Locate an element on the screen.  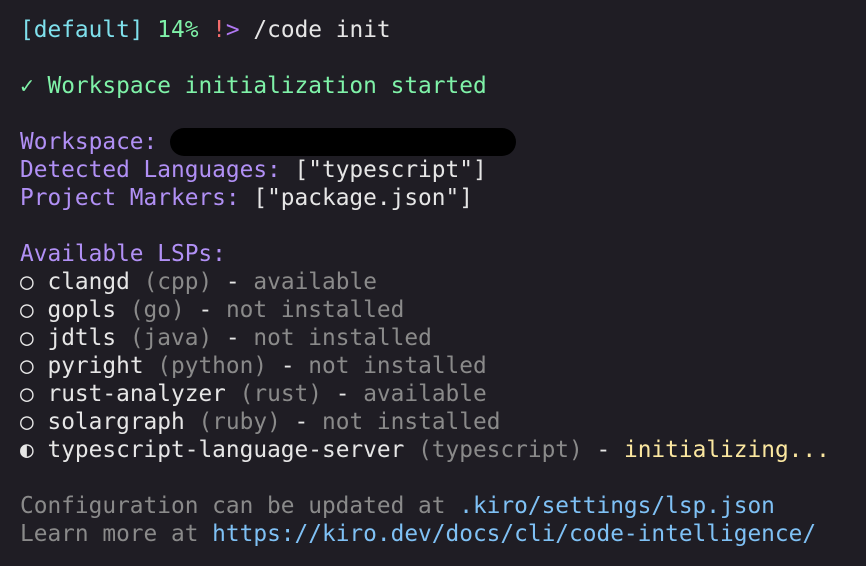
markers-label: Project Markers: is located at coordinates (130, 198).